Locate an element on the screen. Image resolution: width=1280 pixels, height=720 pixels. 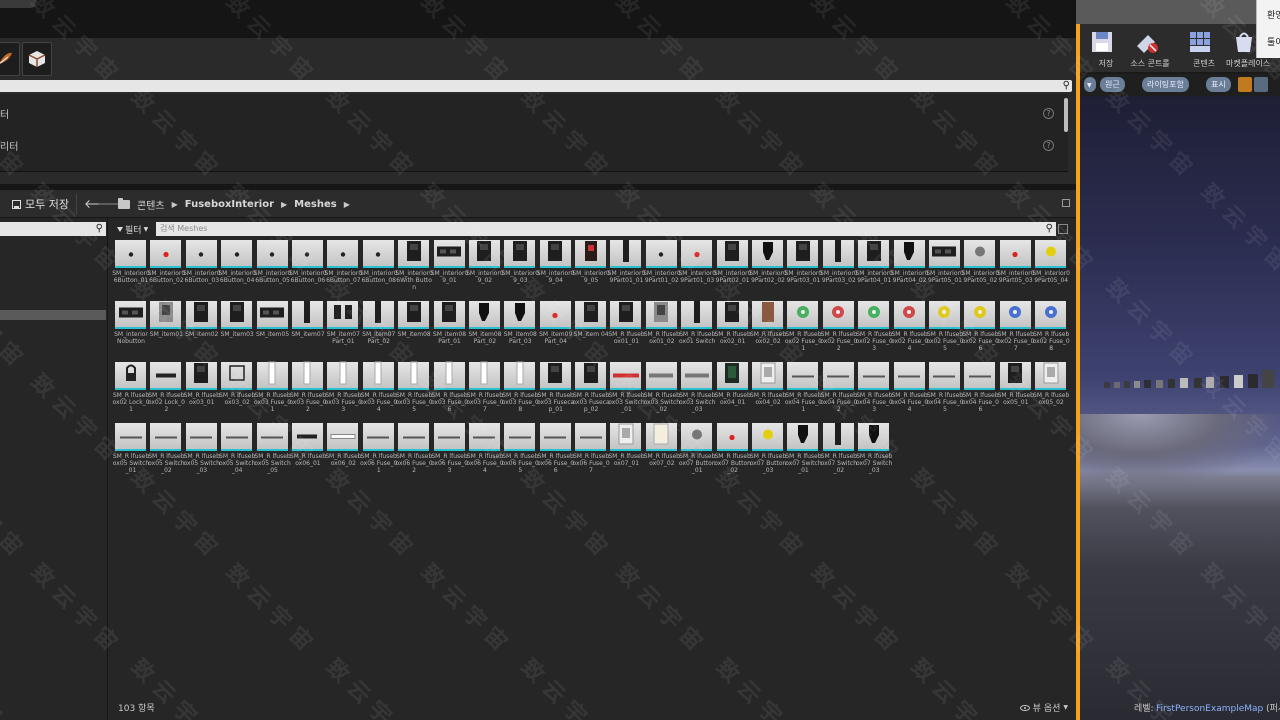
show-button: 표시 is located at coordinates (1218, 84).